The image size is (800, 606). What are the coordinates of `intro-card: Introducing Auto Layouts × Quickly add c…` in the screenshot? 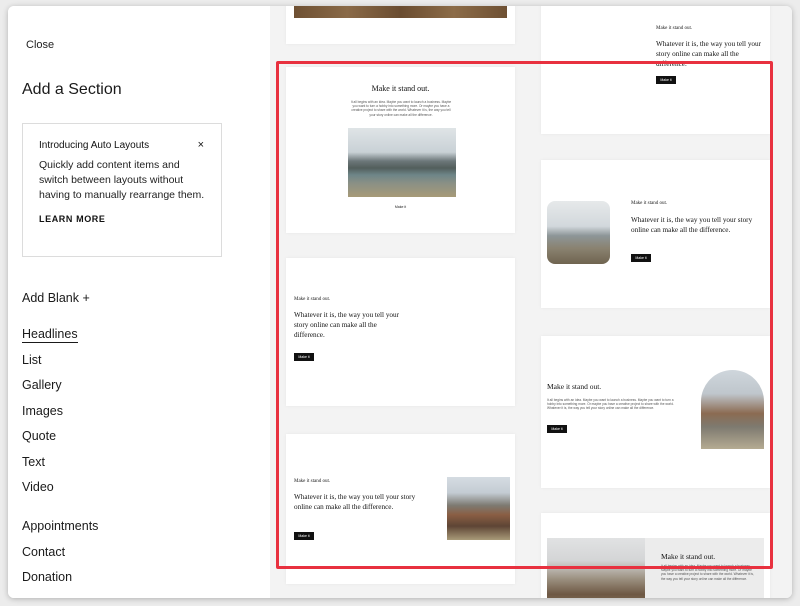 It's located at (122, 190).